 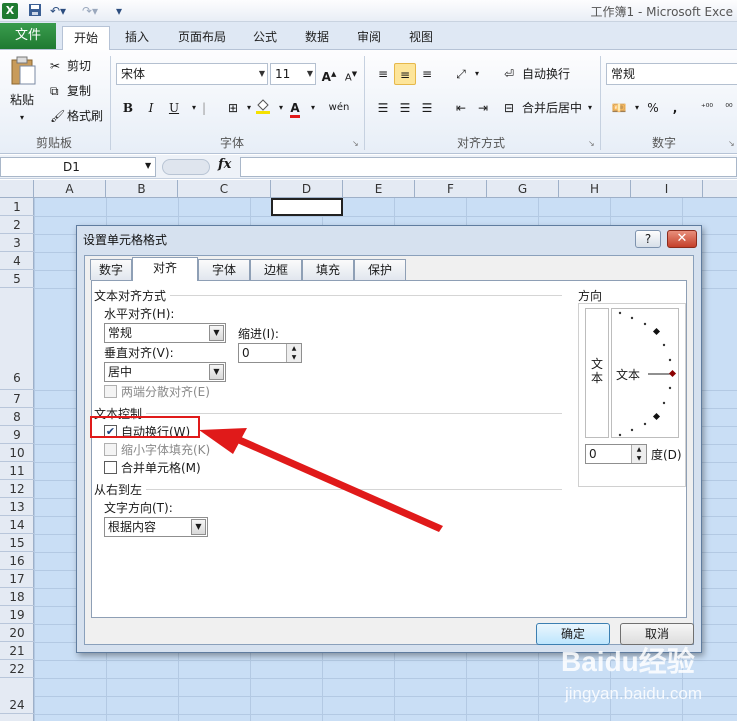 What do you see at coordinates (22, 118) in the screenshot?
I see `paste-dropdown-icon: ▾` at bounding box center [22, 118].